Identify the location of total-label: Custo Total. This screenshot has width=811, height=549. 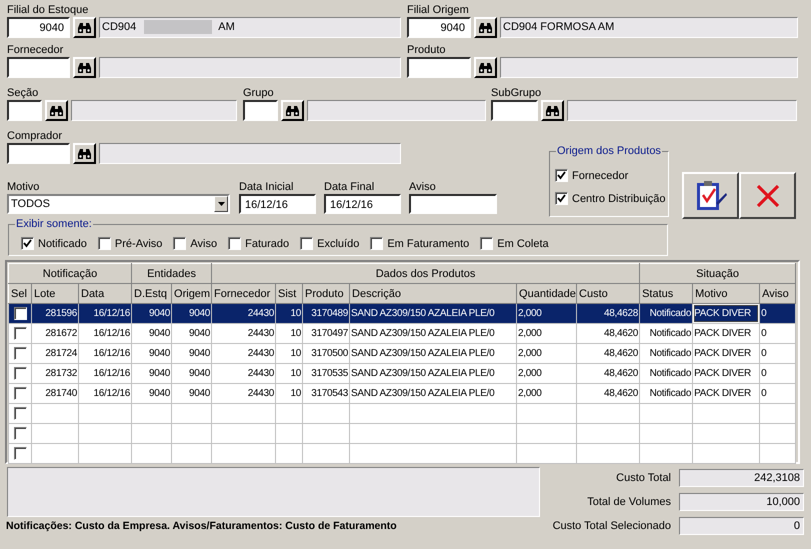
(643, 478).